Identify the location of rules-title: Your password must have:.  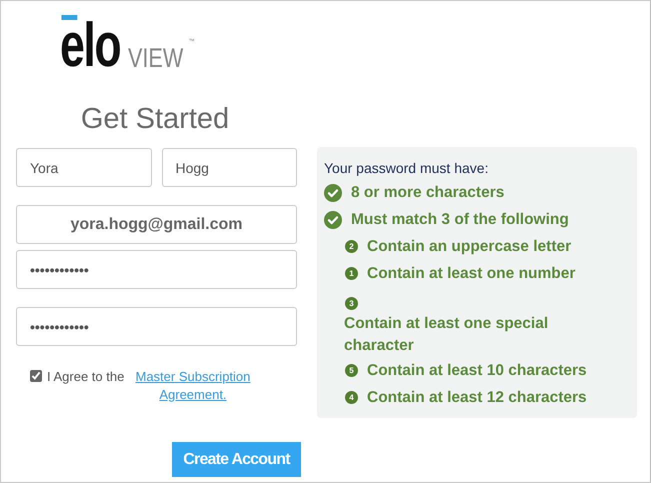
(407, 168).